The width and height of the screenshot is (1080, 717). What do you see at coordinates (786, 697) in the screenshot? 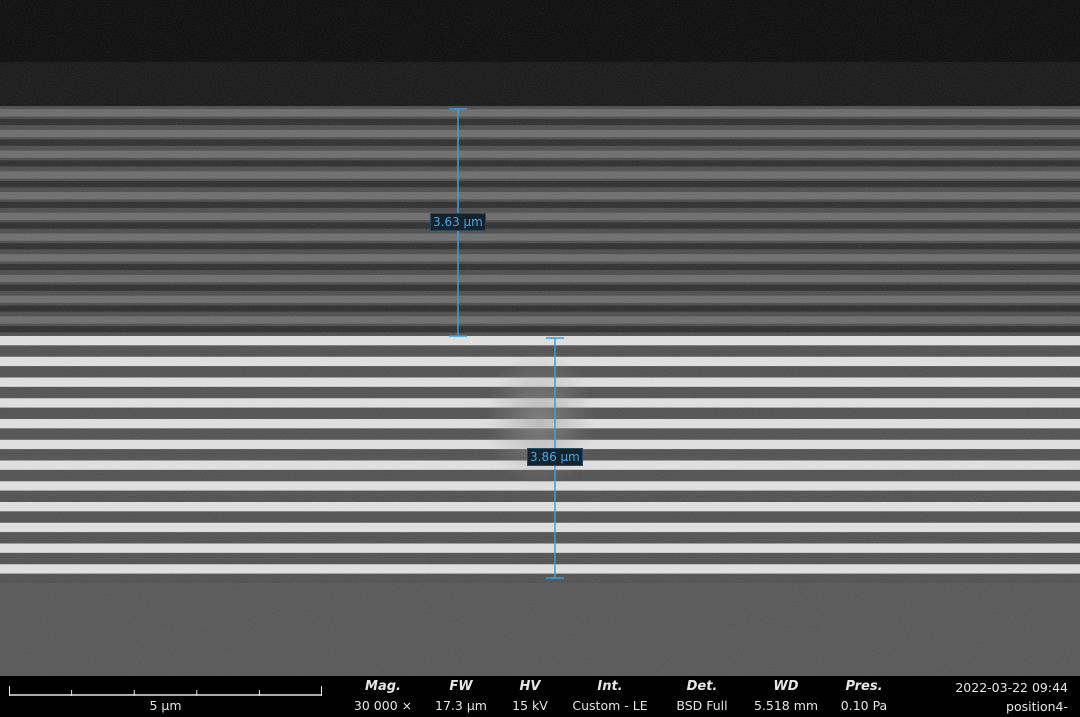
I see `field-working-distance: WD 5.518 mm` at bounding box center [786, 697].